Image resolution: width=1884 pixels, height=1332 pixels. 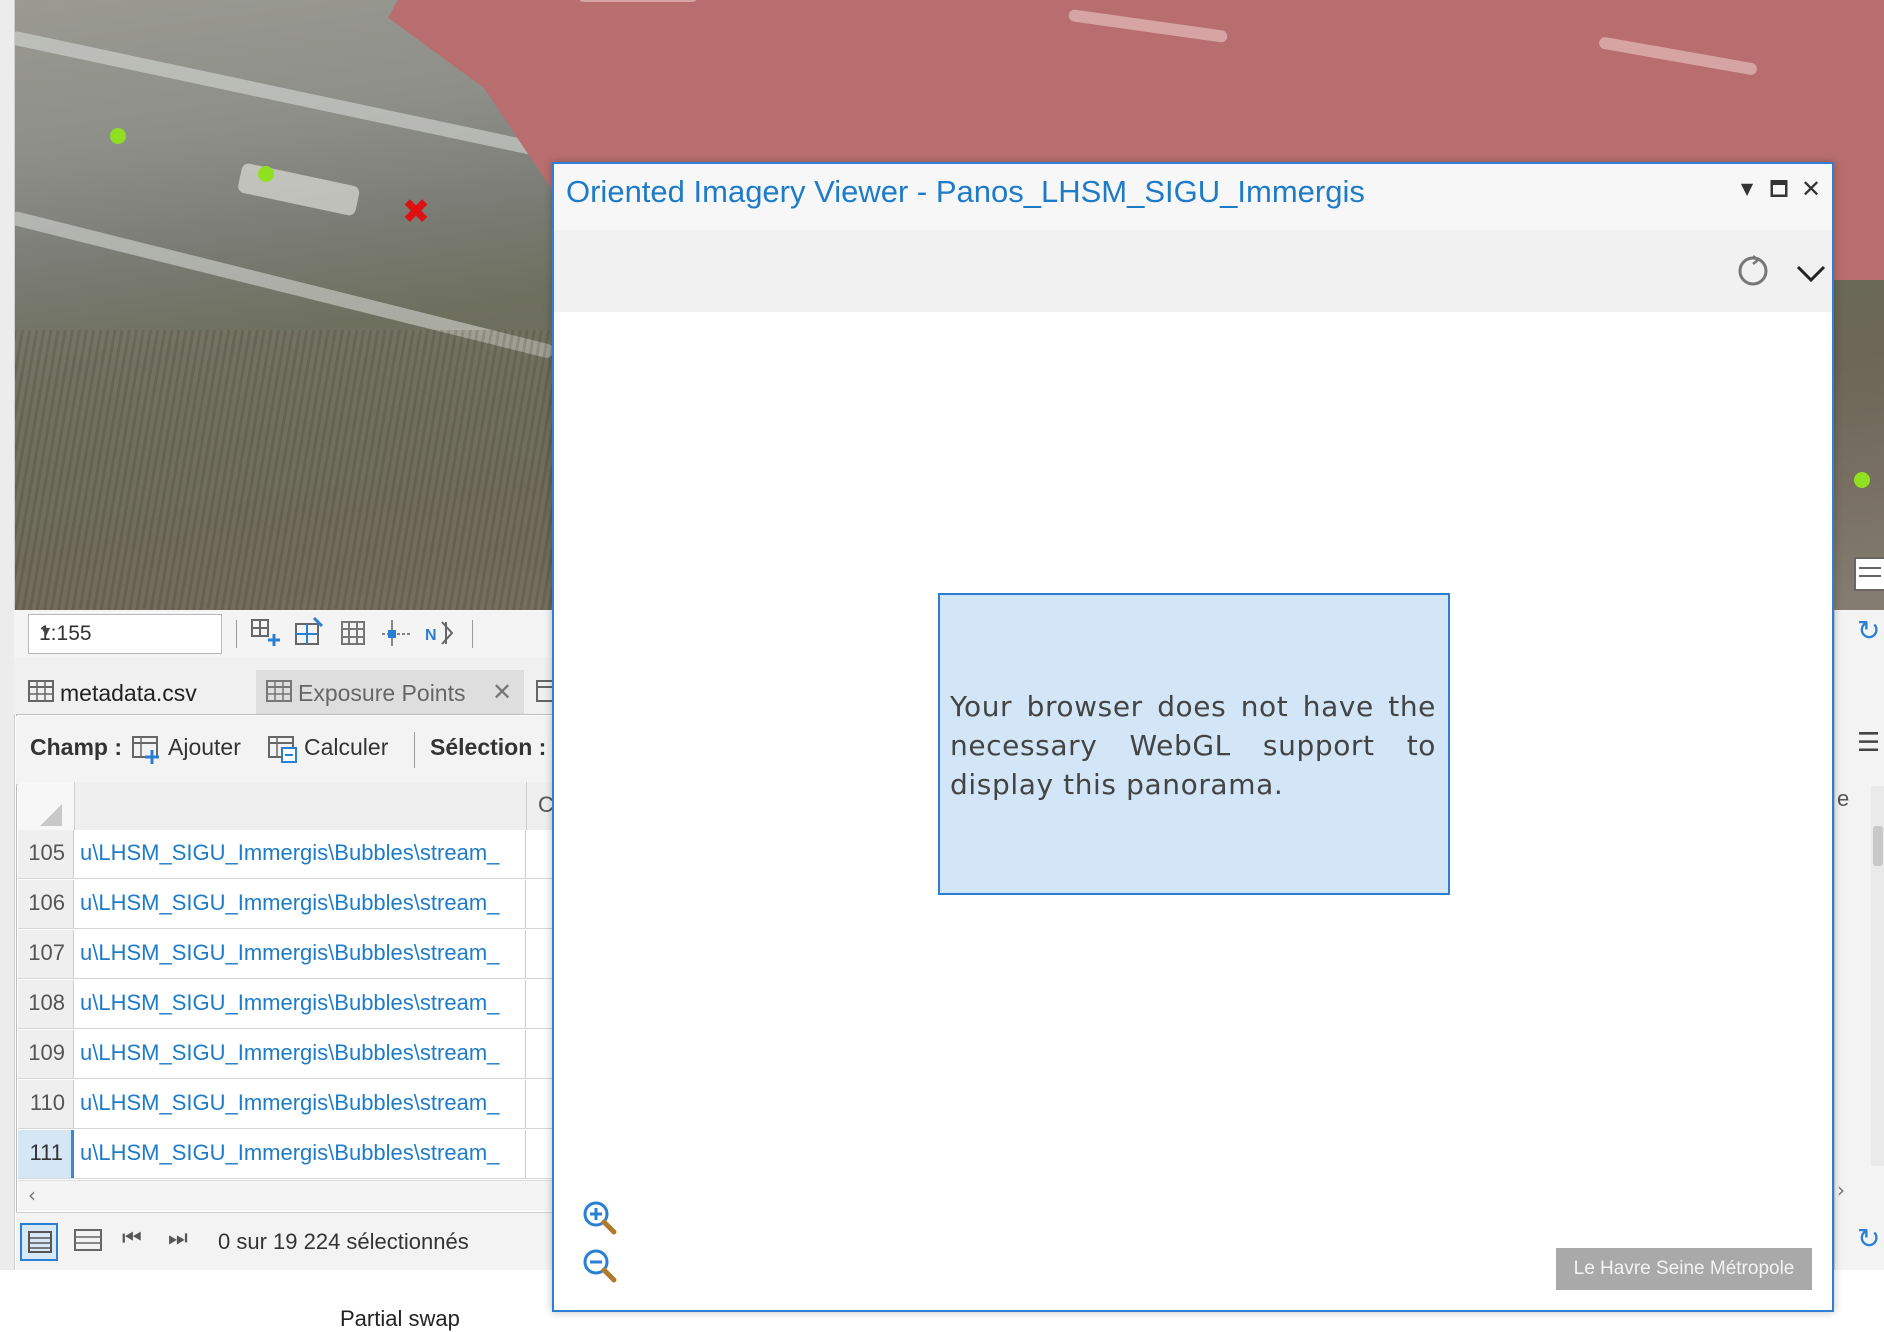 I want to click on tab-metadata-csv: metadata.csv, so click(x=133, y=692).